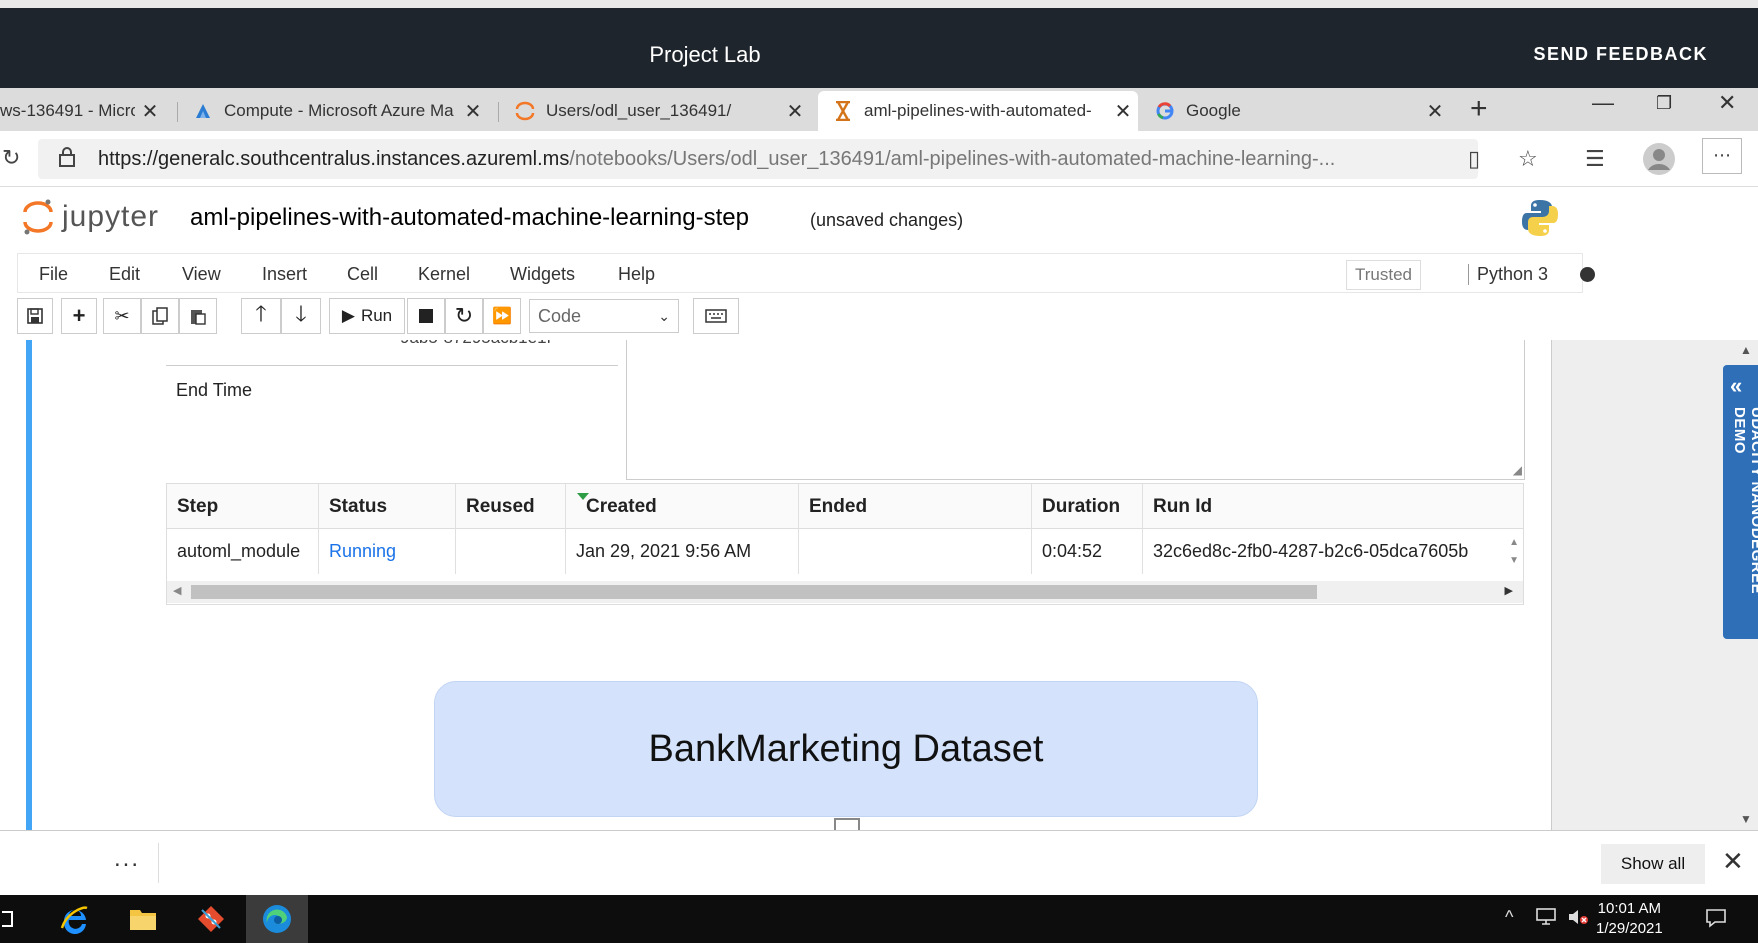 The width and height of the screenshot is (1758, 943). What do you see at coordinates (716, 316) in the screenshot?
I see `keyboard-icon` at bounding box center [716, 316].